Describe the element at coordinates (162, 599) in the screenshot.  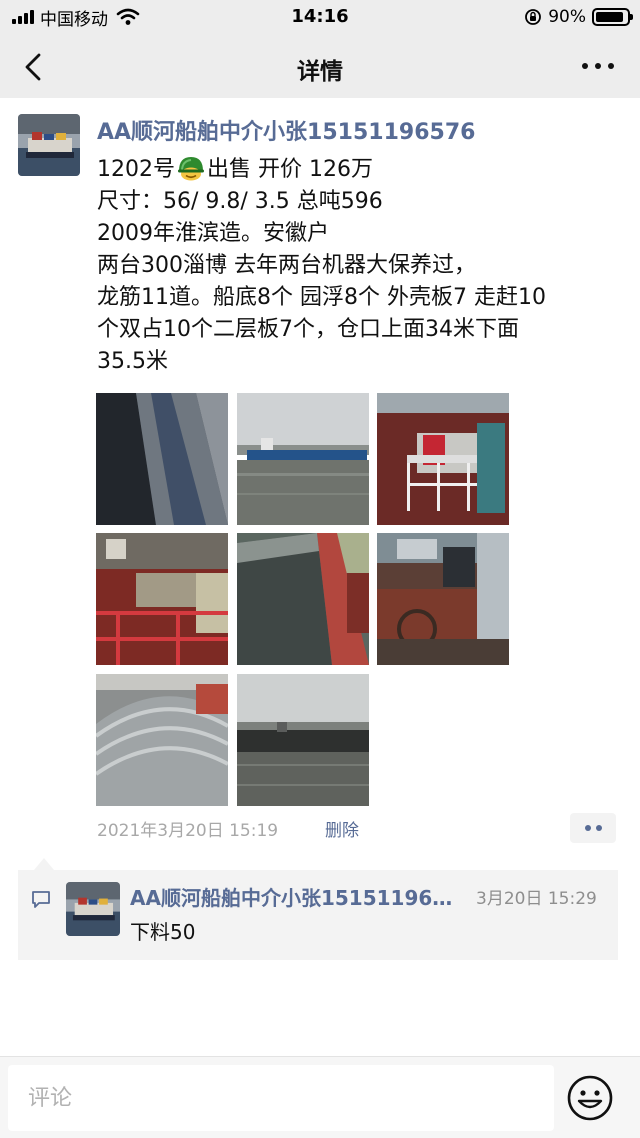
I see `machinery-photo` at that location.